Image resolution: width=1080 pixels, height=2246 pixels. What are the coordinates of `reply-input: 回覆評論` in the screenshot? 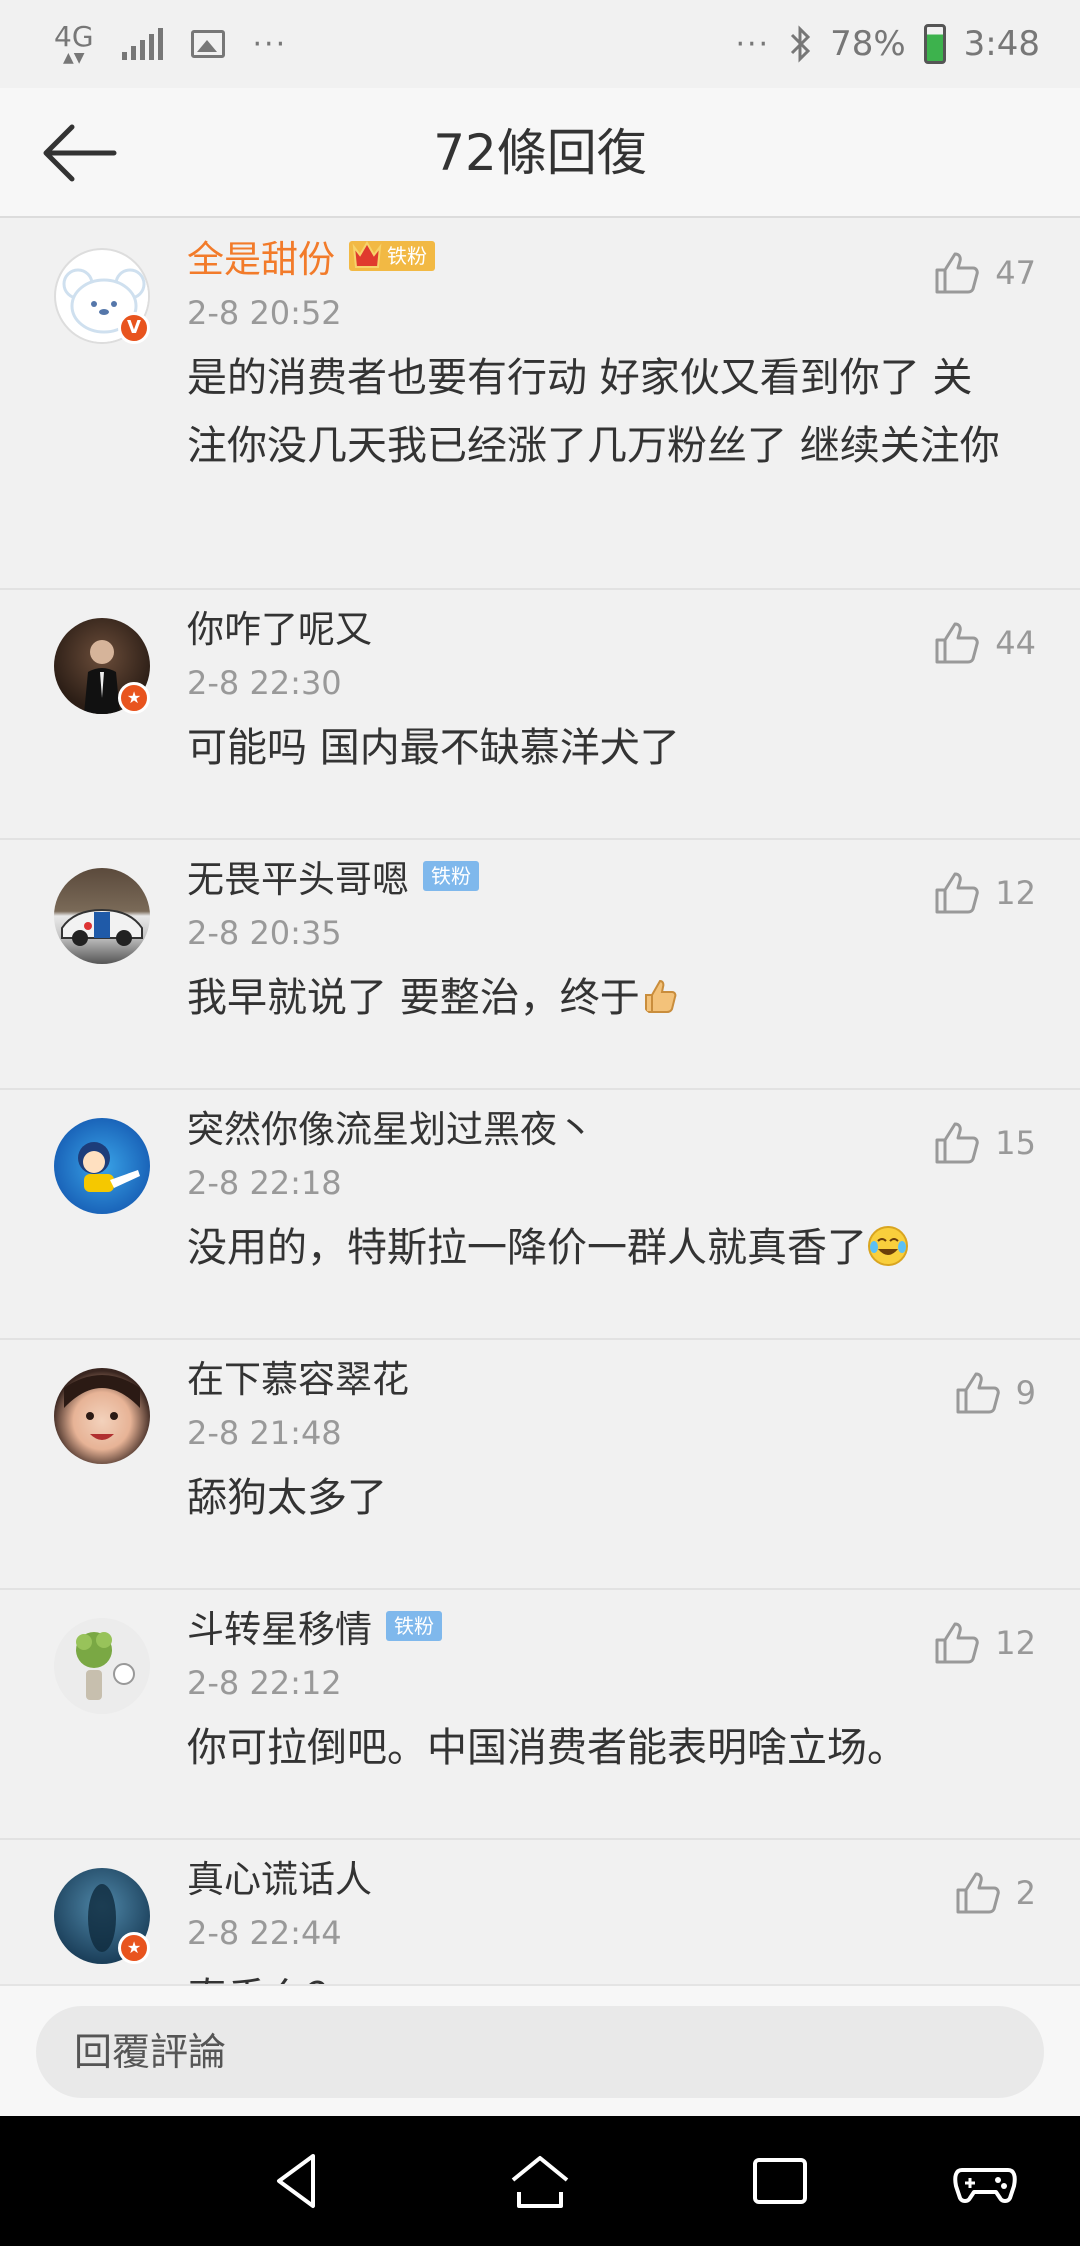 It's located at (540, 2052).